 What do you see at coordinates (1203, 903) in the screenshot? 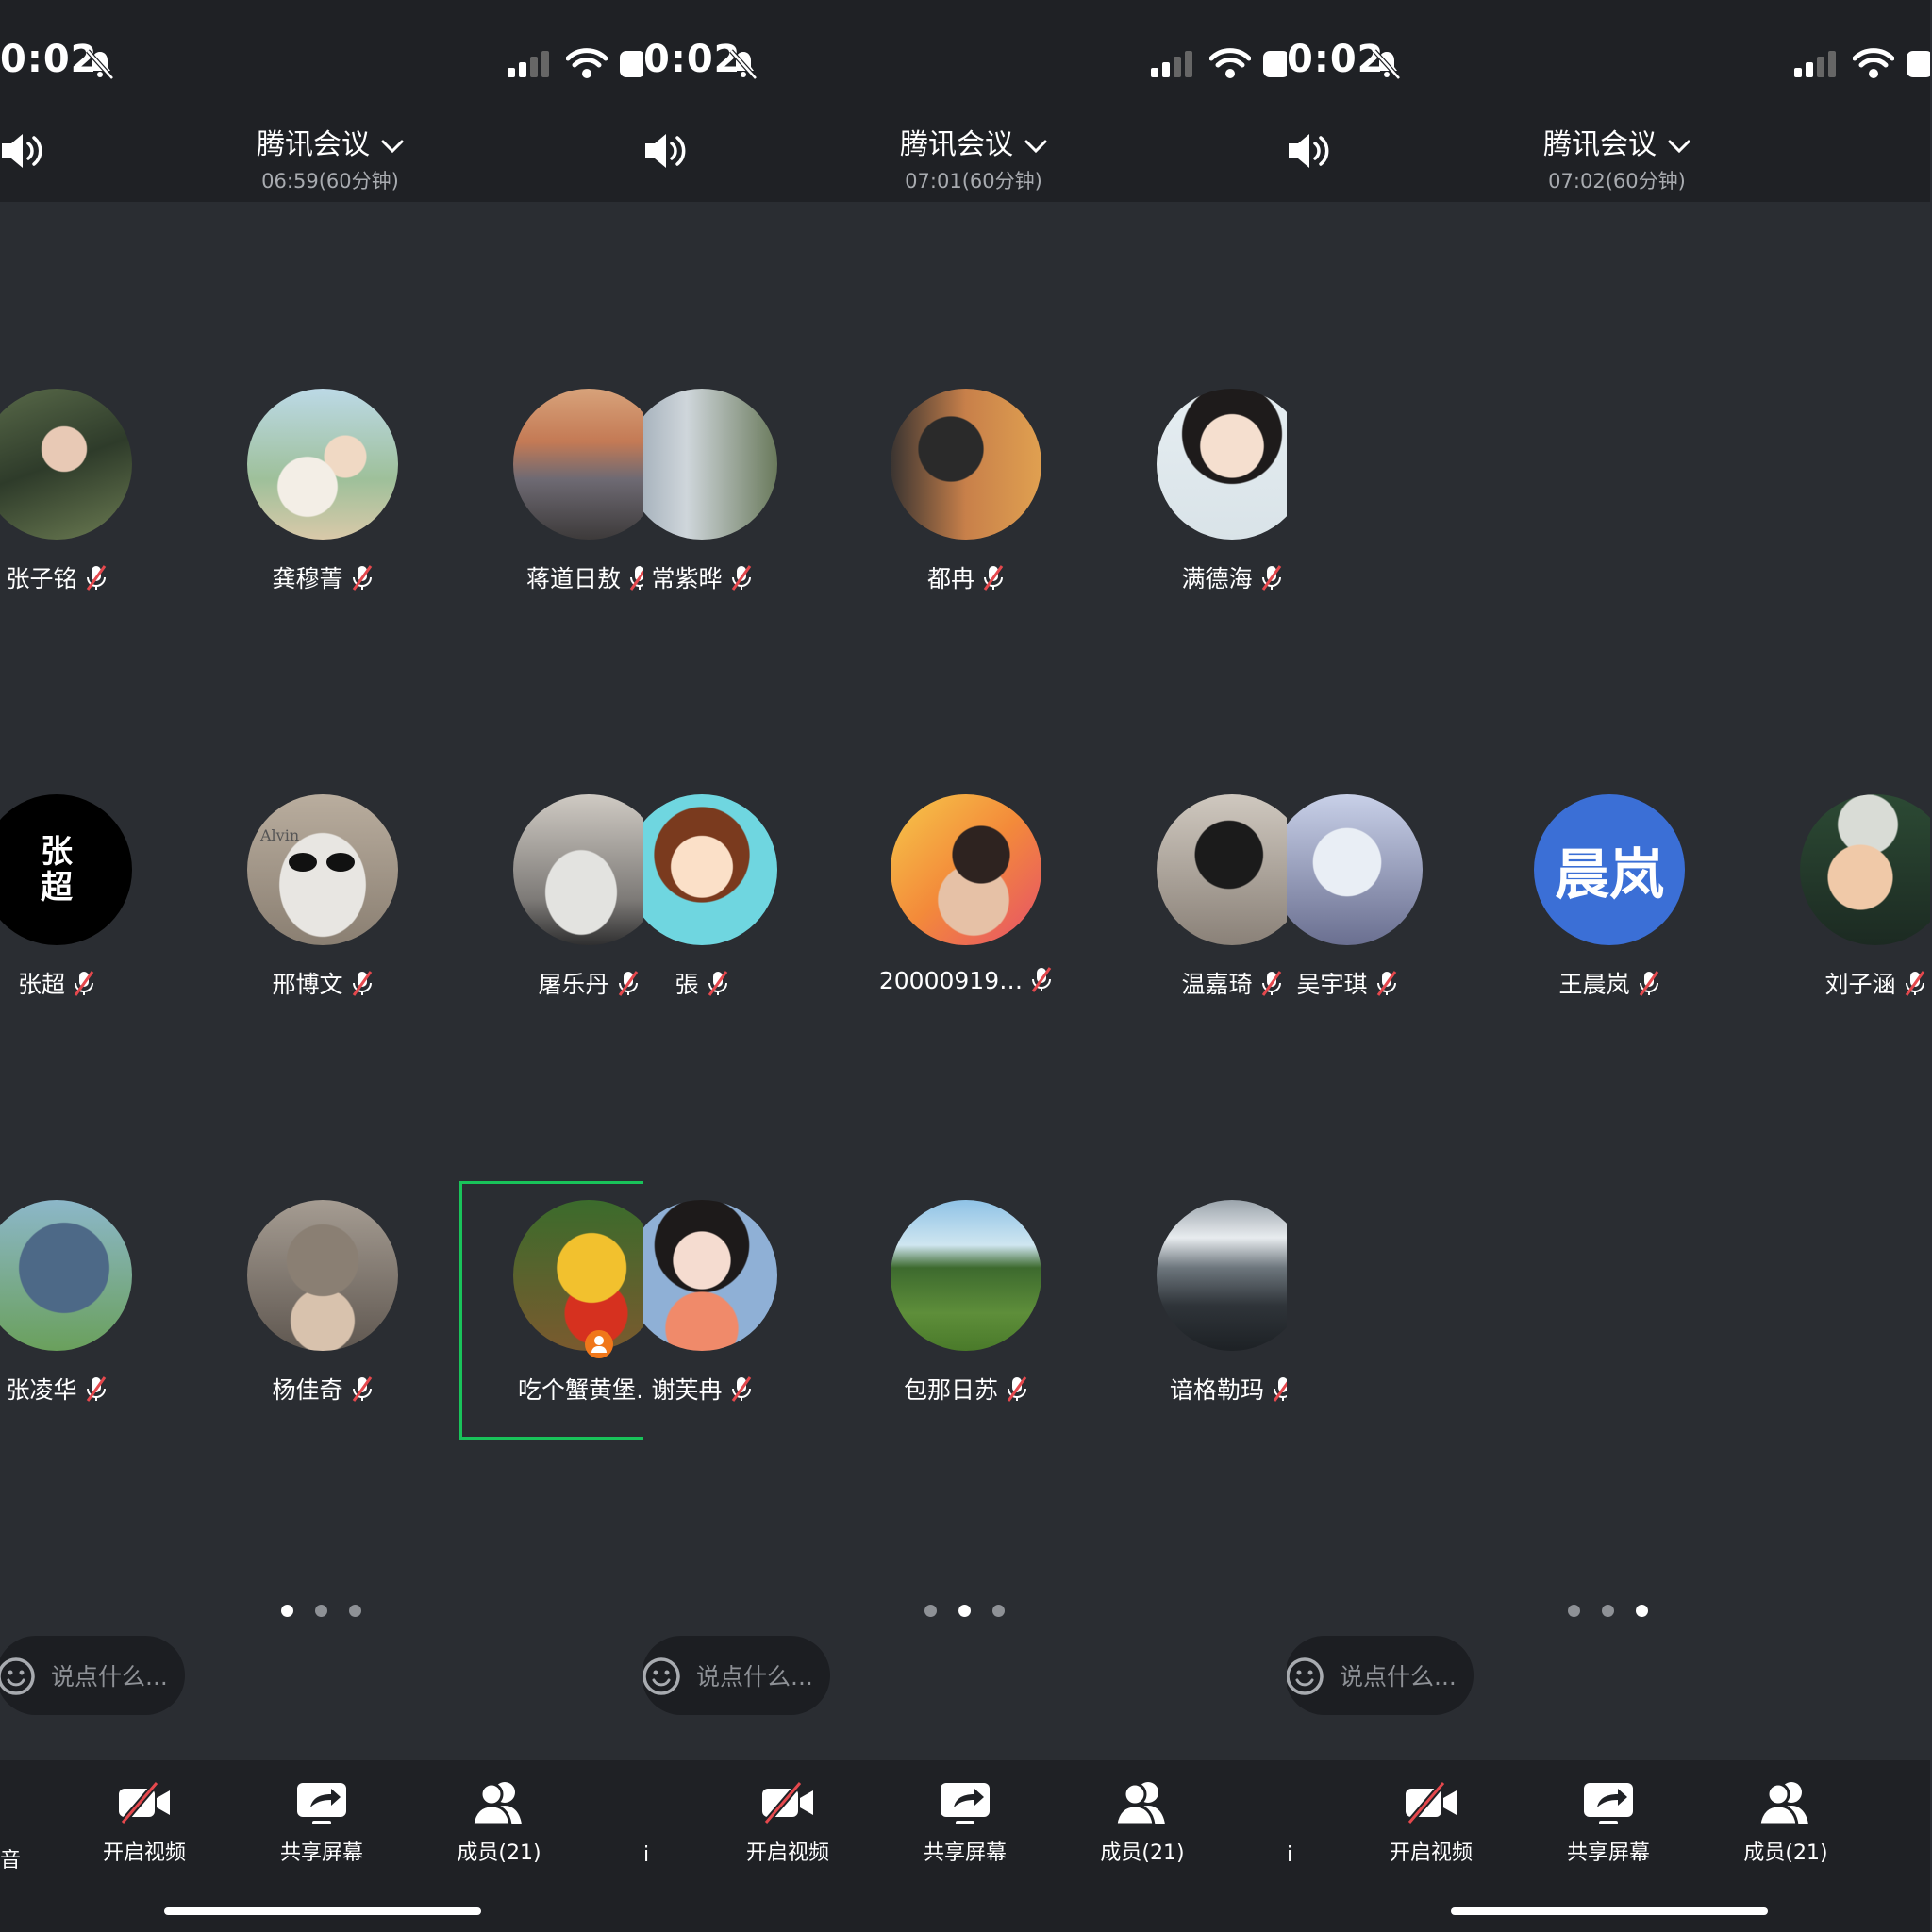
I see `participant-tile: 温嘉琦` at bounding box center [1203, 903].